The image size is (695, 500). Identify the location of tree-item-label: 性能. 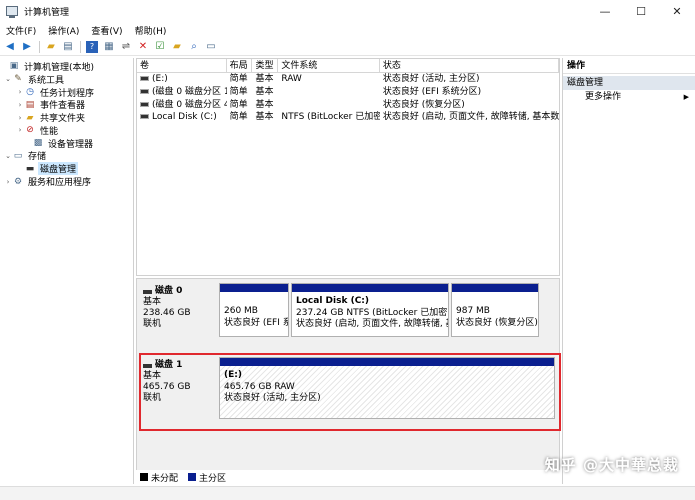
(49, 131).